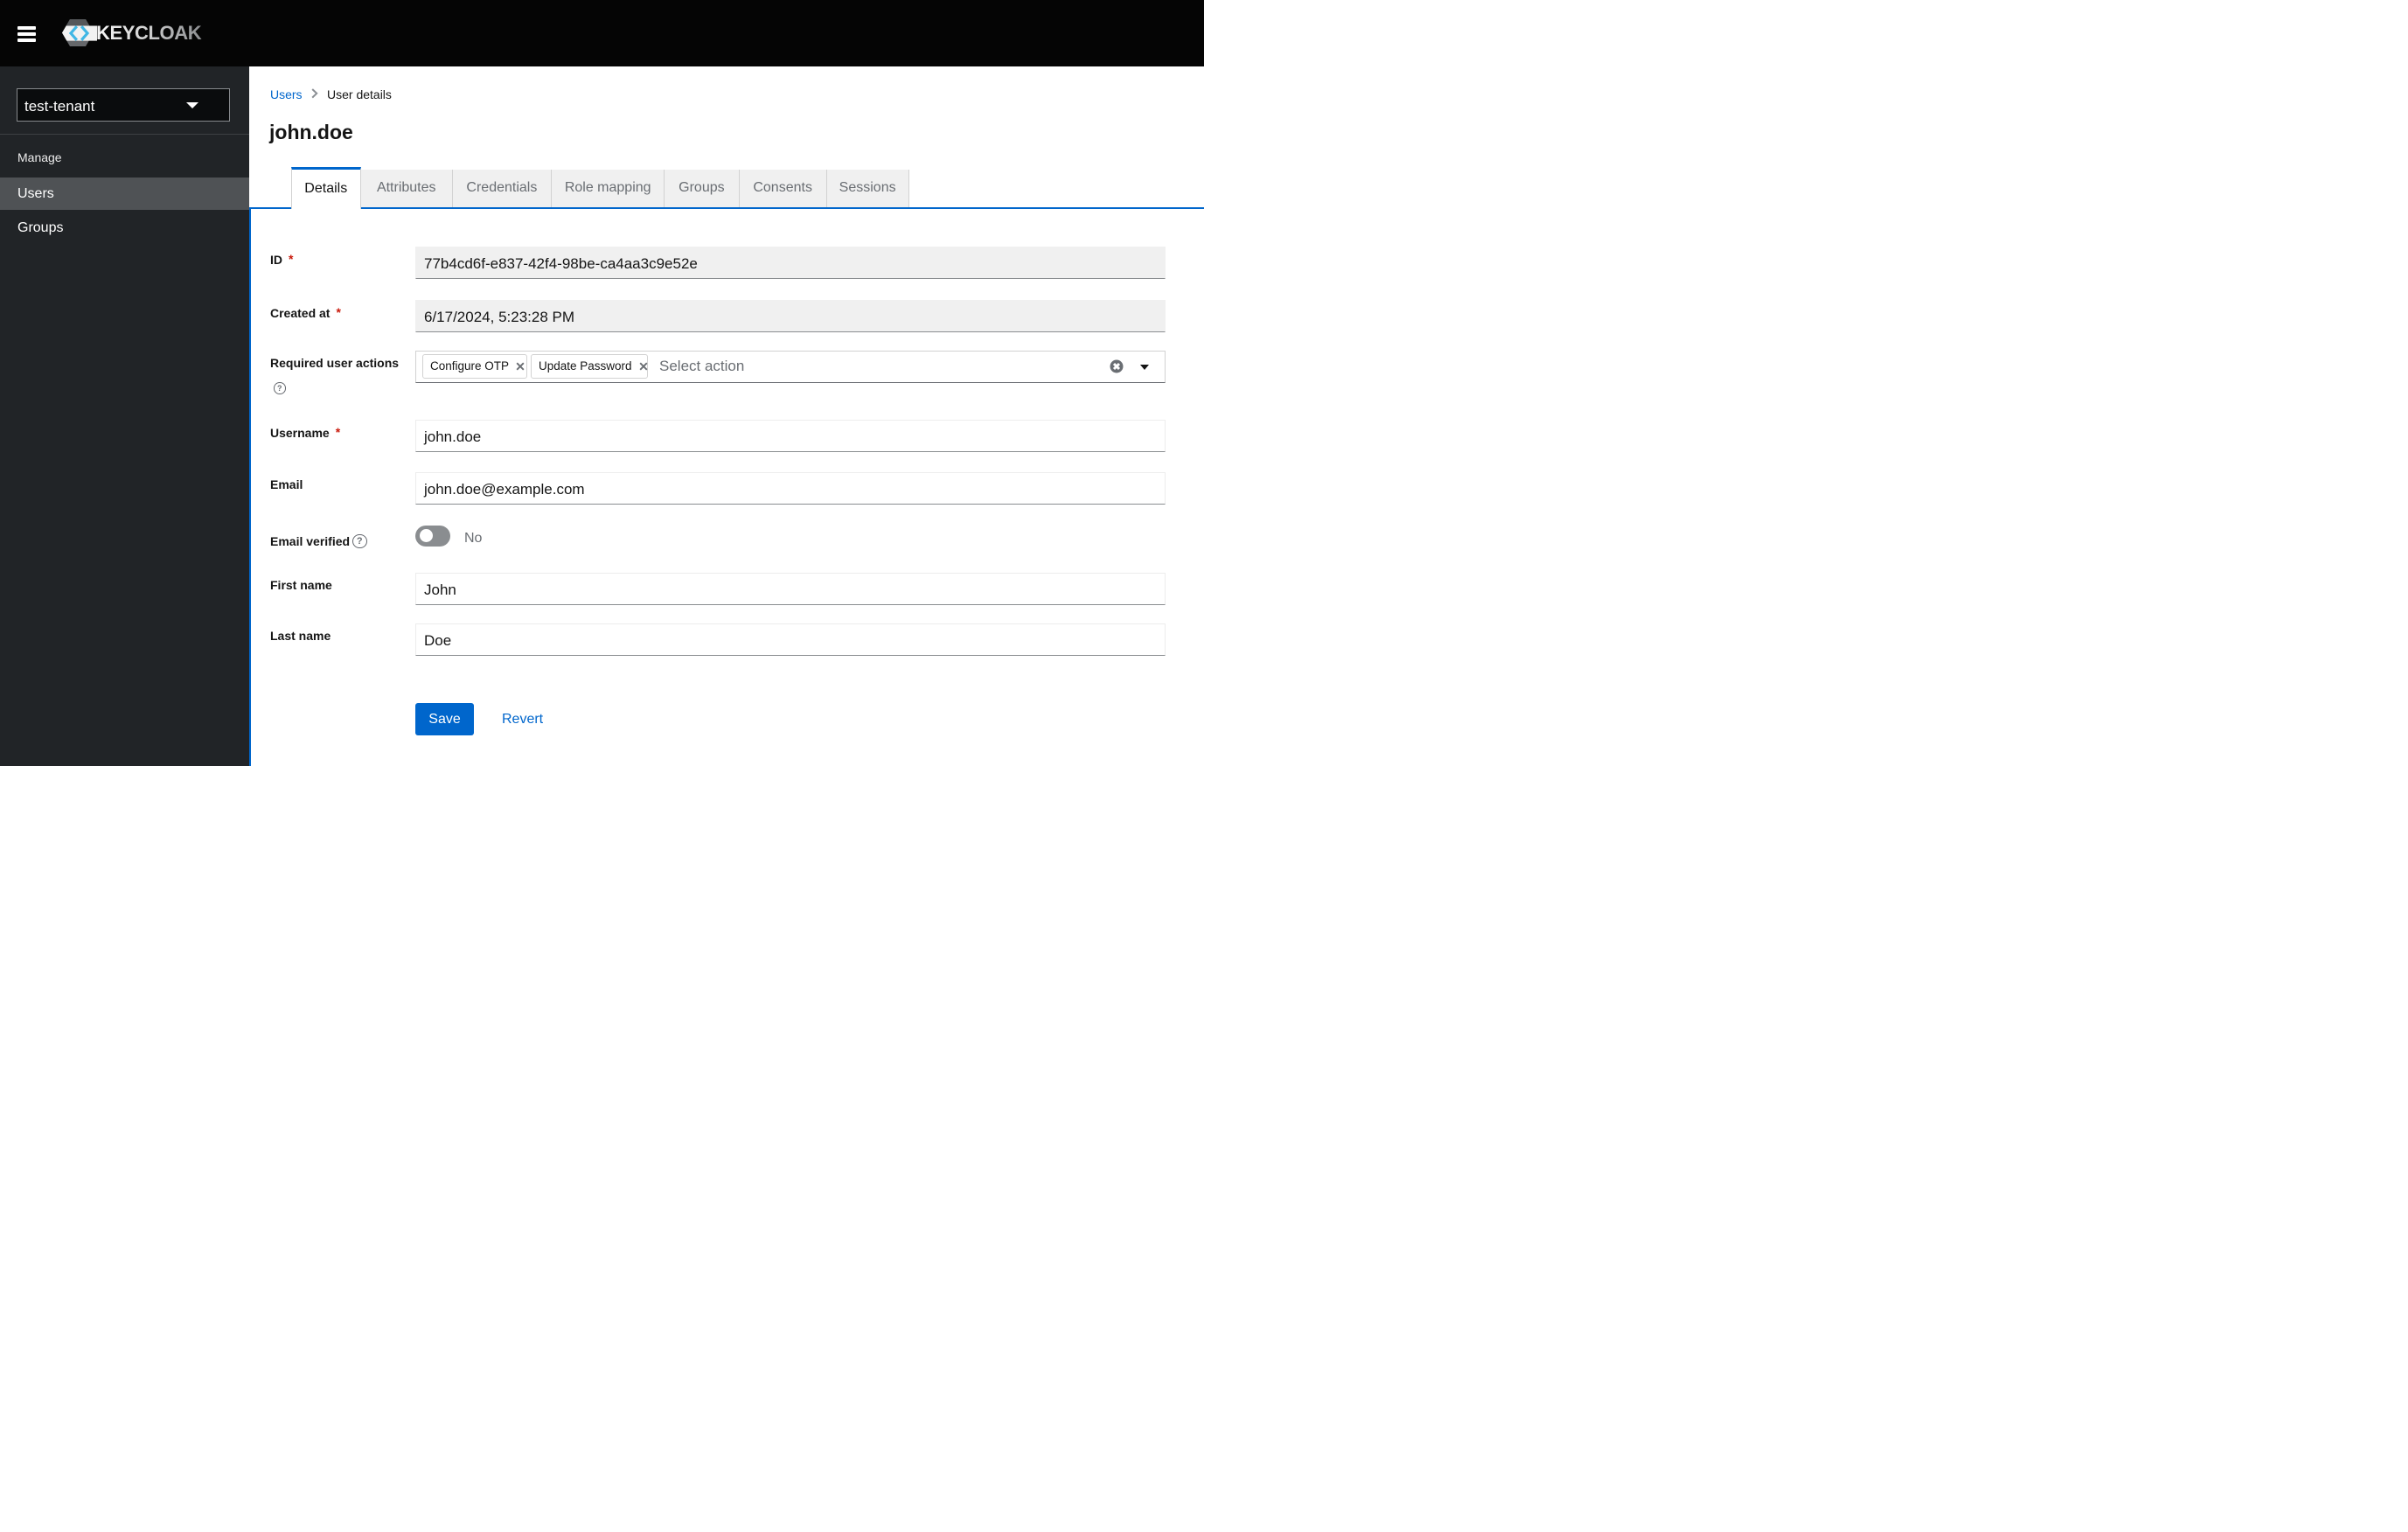  What do you see at coordinates (149, 33) in the screenshot?
I see `svg-text: KEYCLOAK` at bounding box center [149, 33].